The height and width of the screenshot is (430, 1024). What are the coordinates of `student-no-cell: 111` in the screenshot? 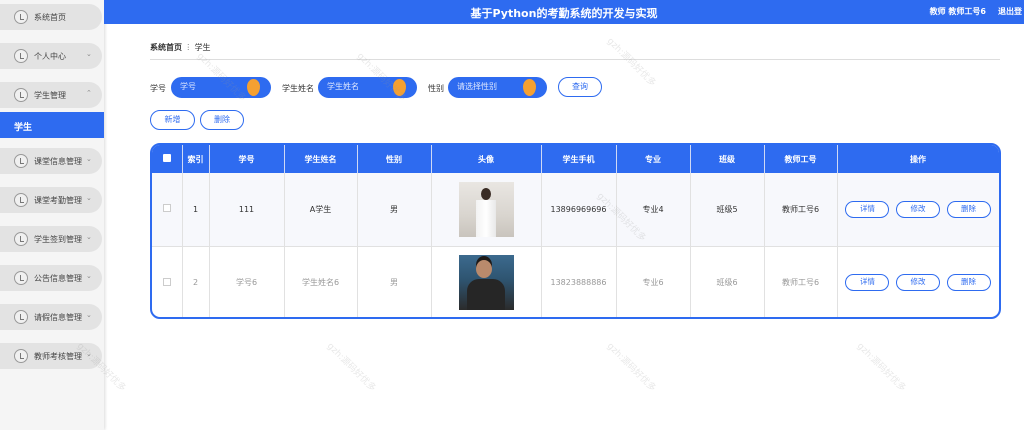 It's located at (247, 210).